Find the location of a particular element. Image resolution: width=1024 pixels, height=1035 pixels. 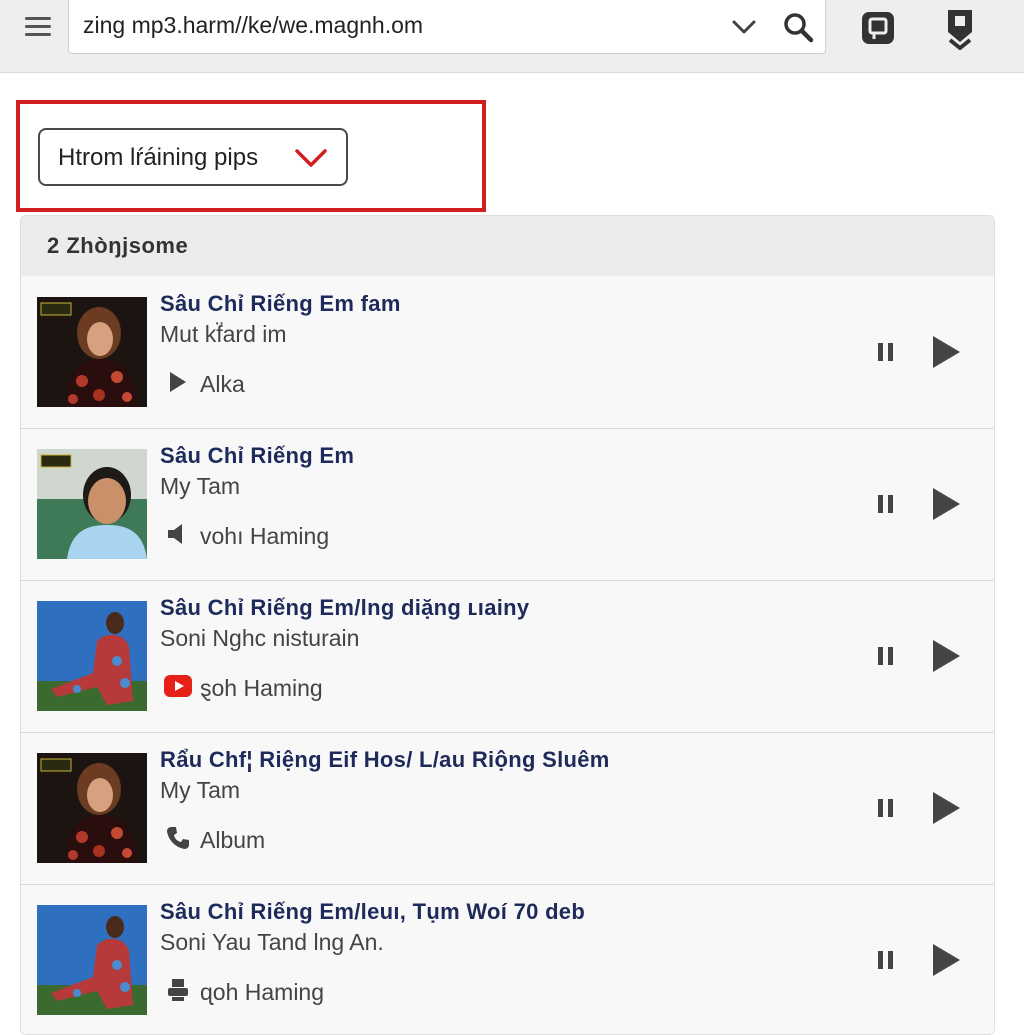

list-header-title: 2 Zhòŋjsome is located at coordinates (118, 245).